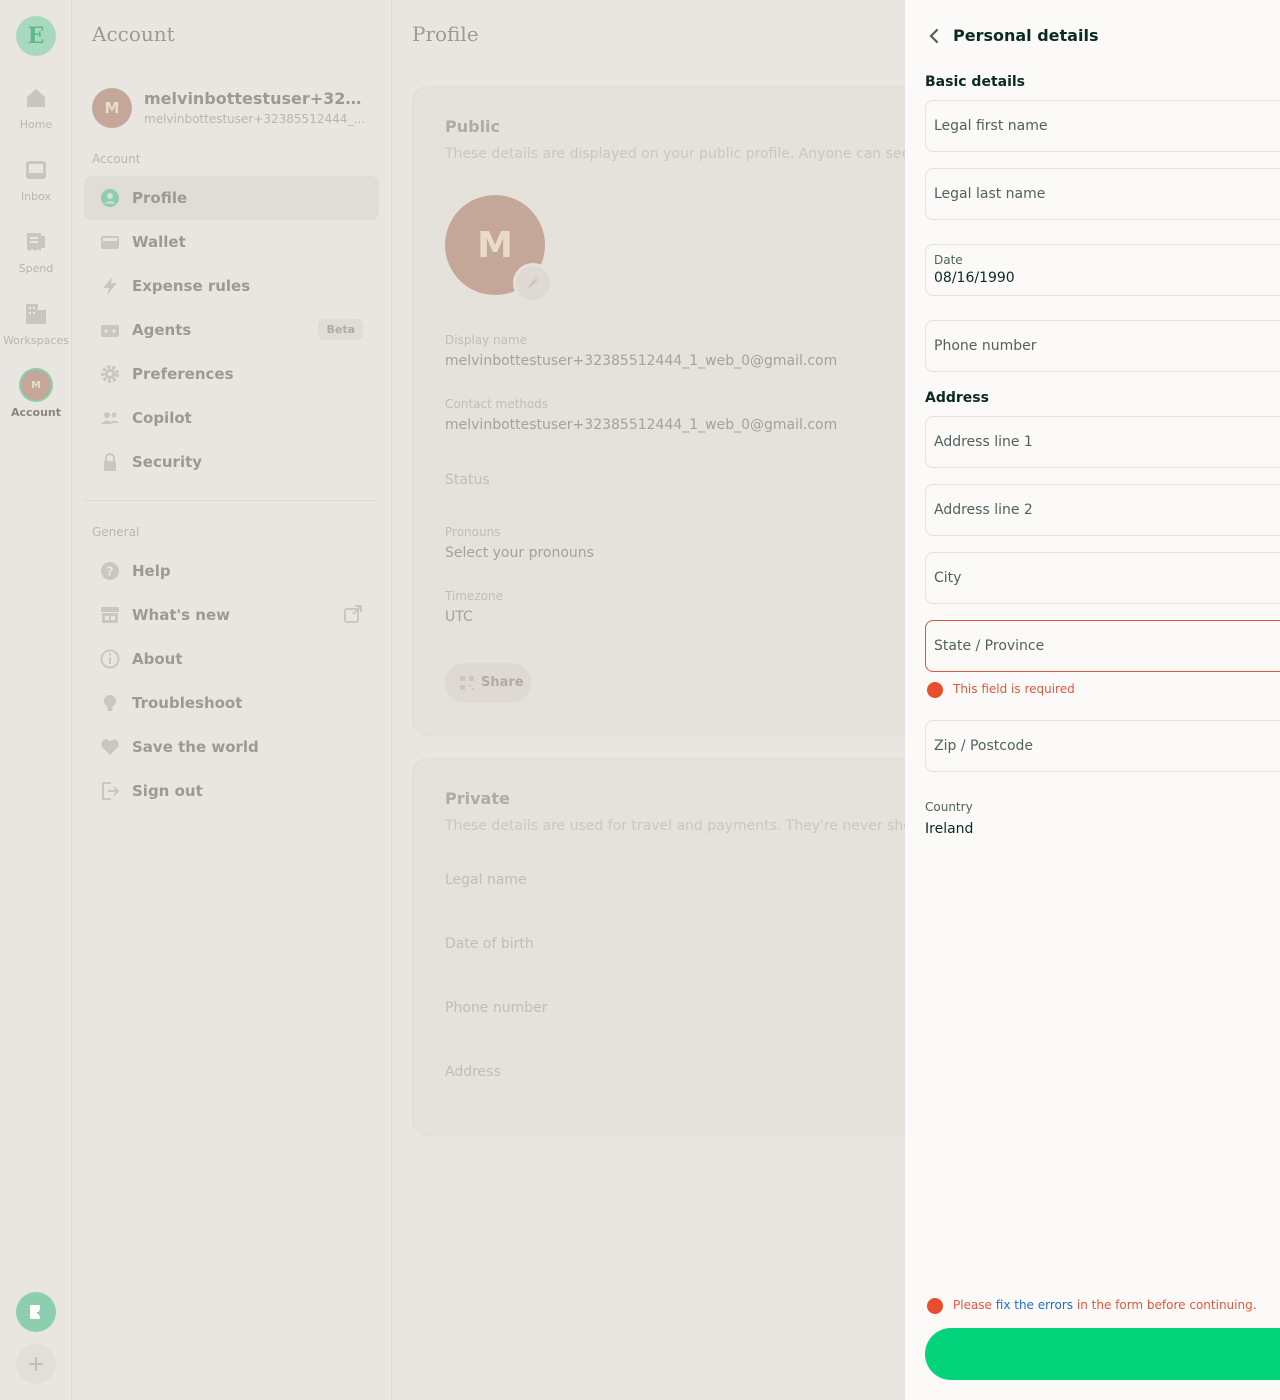 The image size is (1280, 1400). I want to click on rail-item-label: Home, so click(36, 124).